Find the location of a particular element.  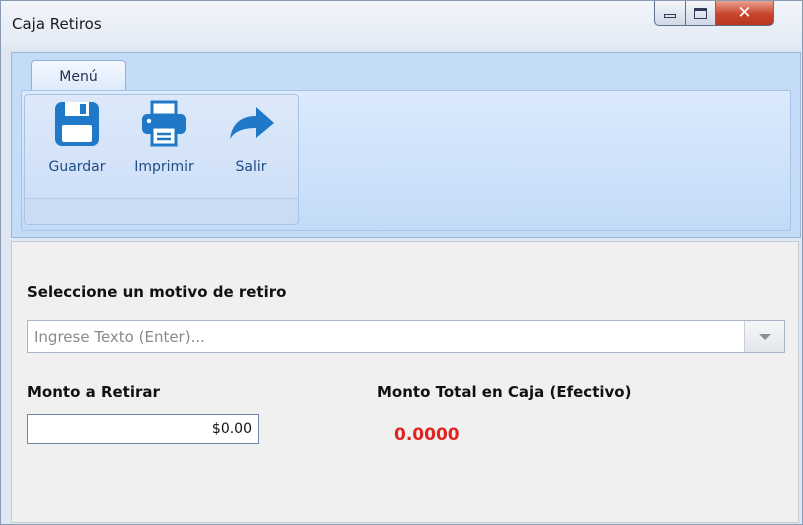

close-icon: ✕ is located at coordinates (744, 13).